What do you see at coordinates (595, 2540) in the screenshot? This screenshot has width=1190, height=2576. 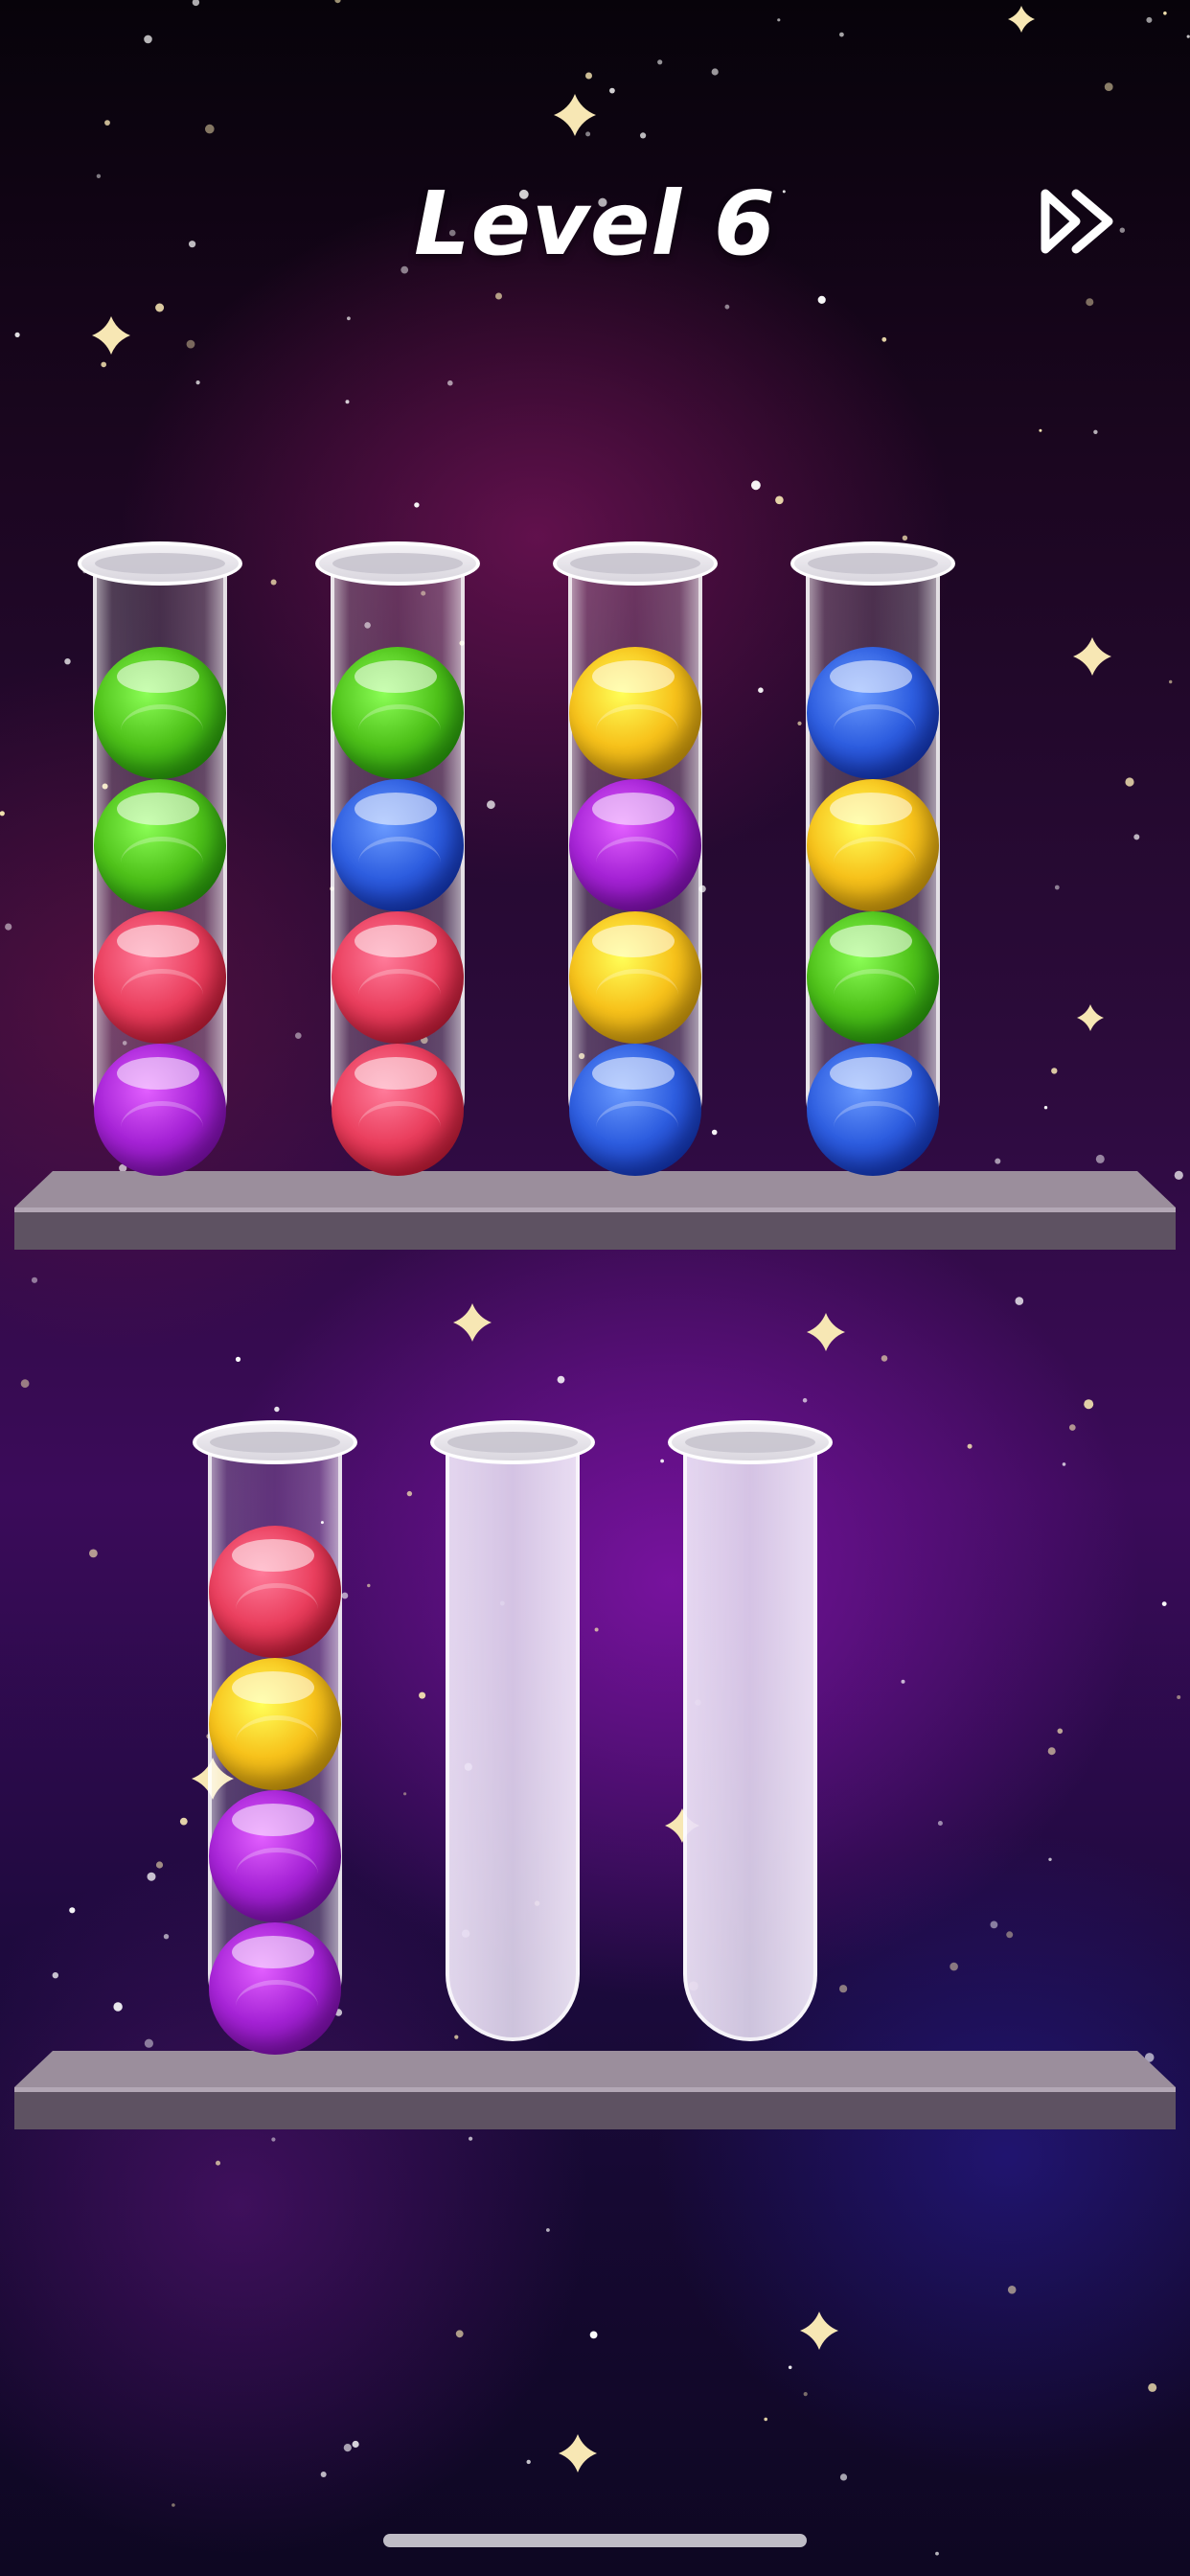 I see `home-indicator` at bounding box center [595, 2540].